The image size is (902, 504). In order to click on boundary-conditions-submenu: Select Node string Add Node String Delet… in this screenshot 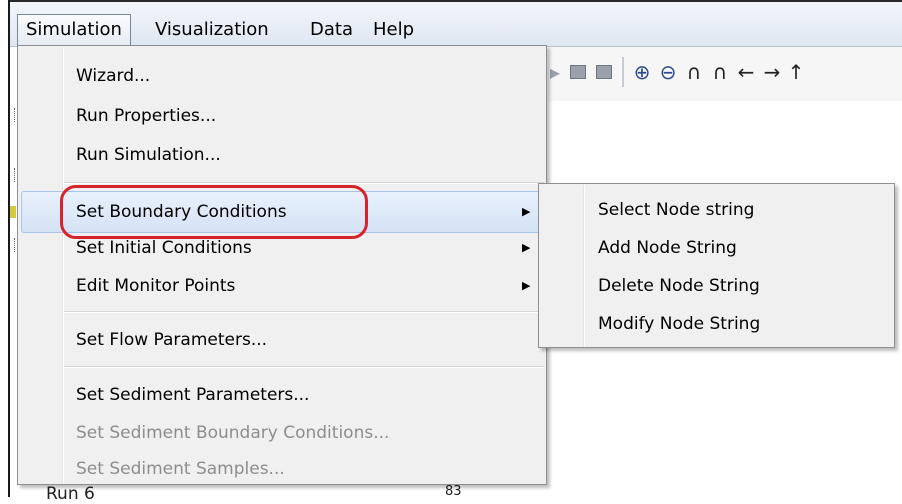, I will do `click(716, 265)`.